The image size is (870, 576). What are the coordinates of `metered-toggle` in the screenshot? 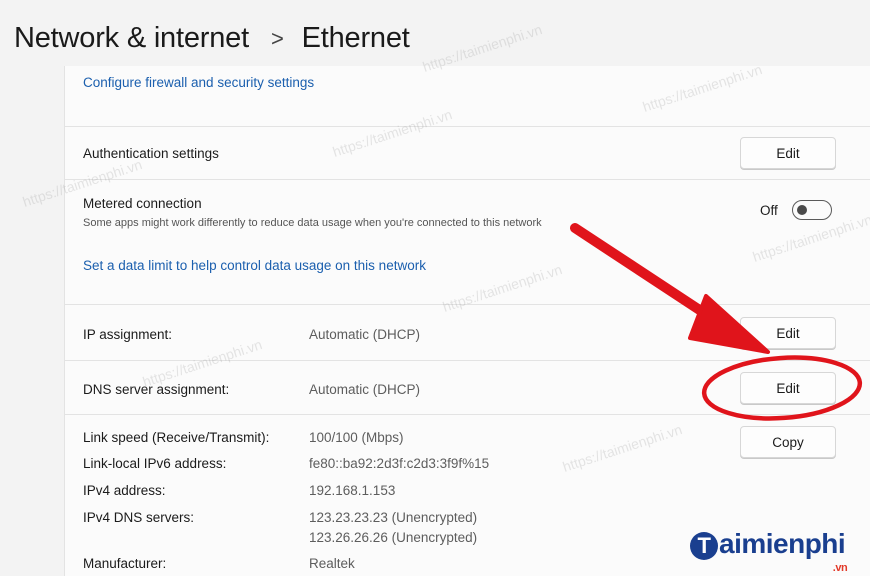 It's located at (811, 210).